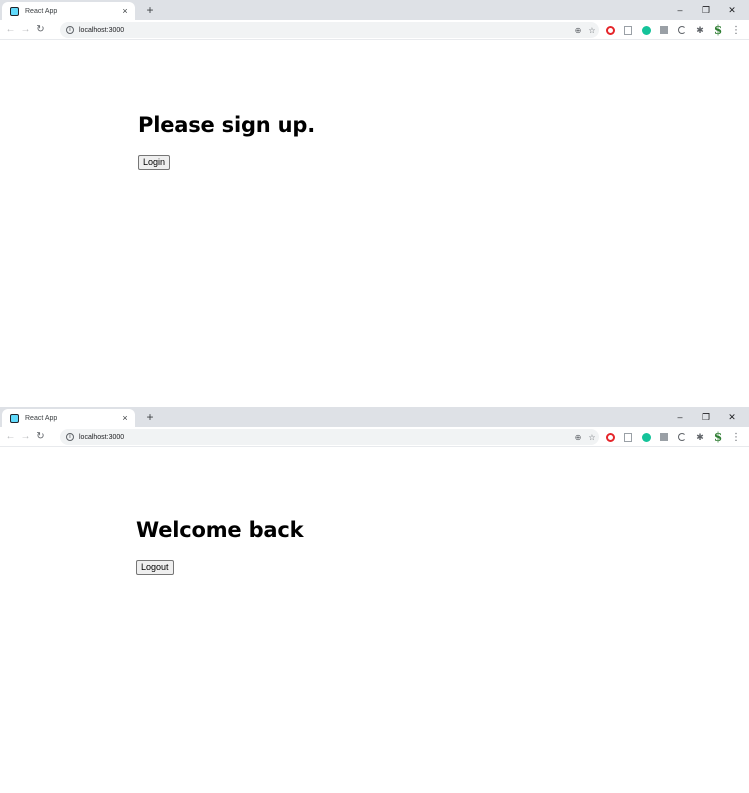 The width and height of the screenshot is (749, 793). Describe the element at coordinates (227, 125) in the screenshot. I see `page-heading: Please sign up.` at that location.